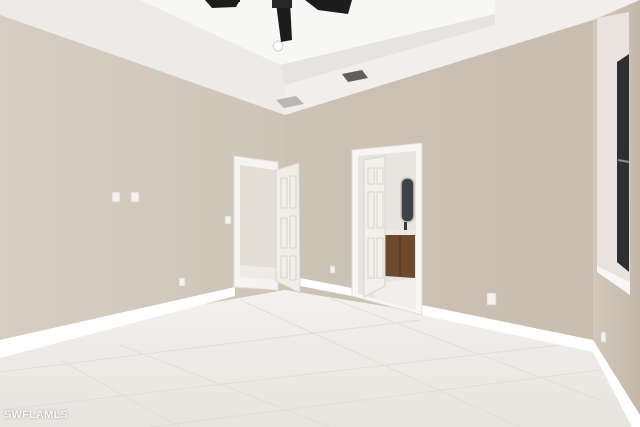 Image resolution: width=640 pixels, height=427 pixels. What do you see at coordinates (400, 232) in the screenshot?
I see `vanity-countertop` at bounding box center [400, 232].